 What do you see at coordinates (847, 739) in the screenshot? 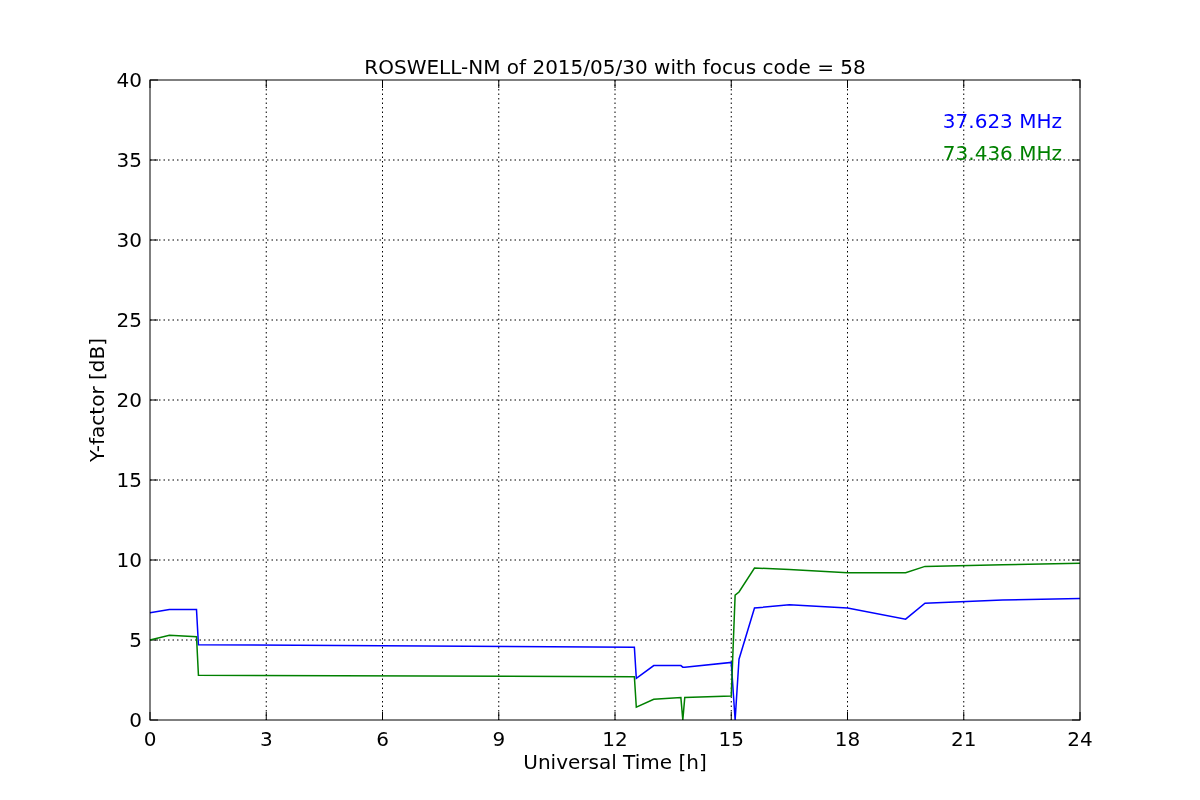
I see `x-tick-label: 18` at bounding box center [847, 739].